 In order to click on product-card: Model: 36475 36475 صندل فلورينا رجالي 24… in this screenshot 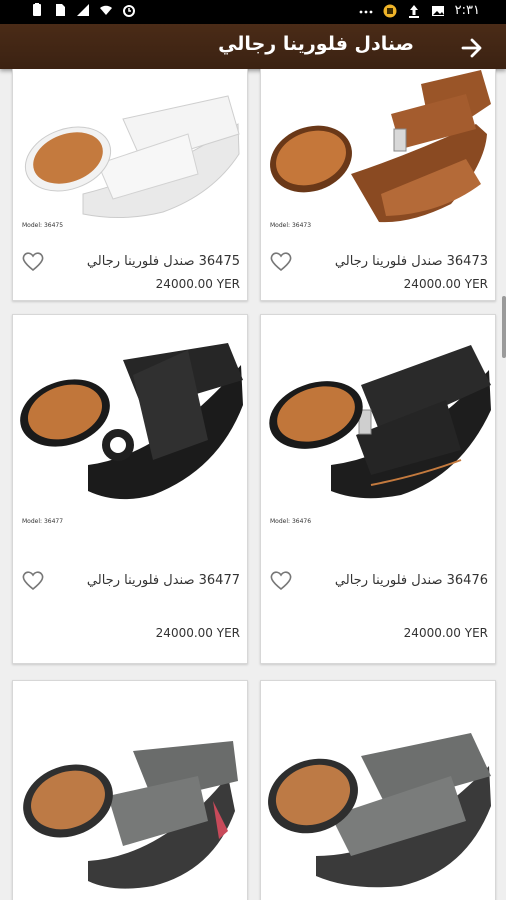, I will do `click(130, 185)`.